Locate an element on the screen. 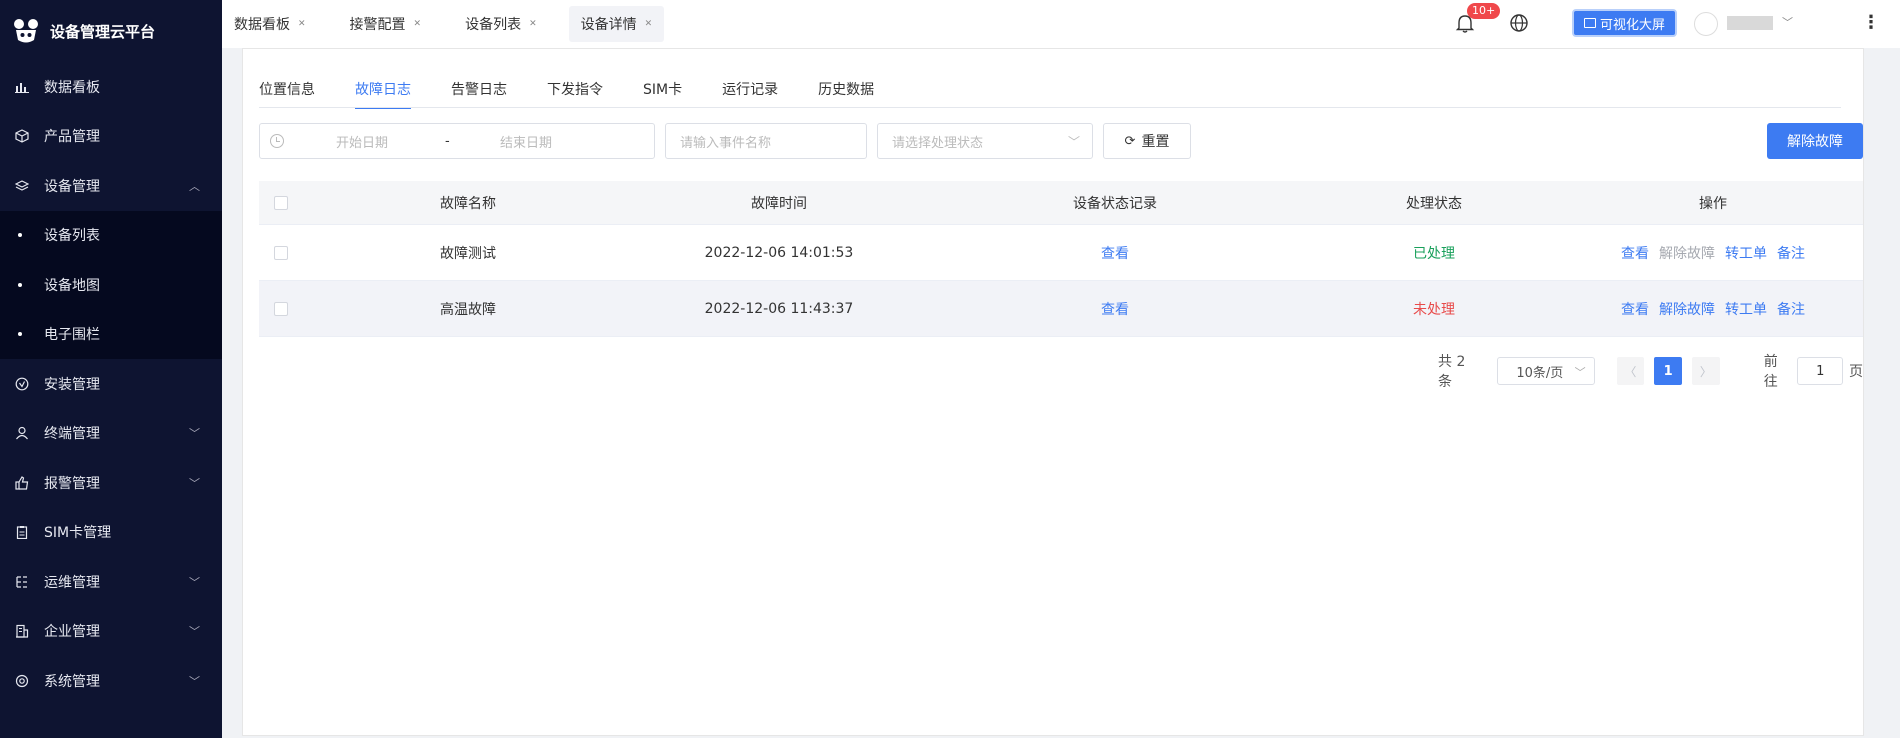 The height and width of the screenshot is (738, 1900). tab-run-records: 运行记录 is located at coordinates (750, 94).